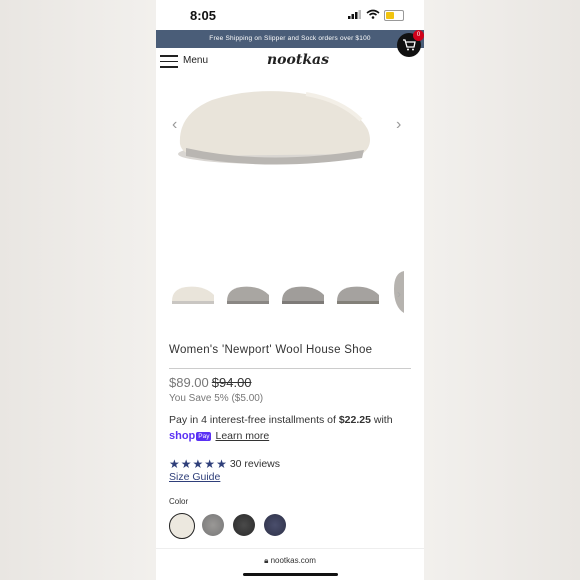 Image resolution: width=580 pixels, height=580 pixels. Describe the element at coordinates (399, 294) in the screenshot. I see `thumbnail-next-icon: ›` at that location.